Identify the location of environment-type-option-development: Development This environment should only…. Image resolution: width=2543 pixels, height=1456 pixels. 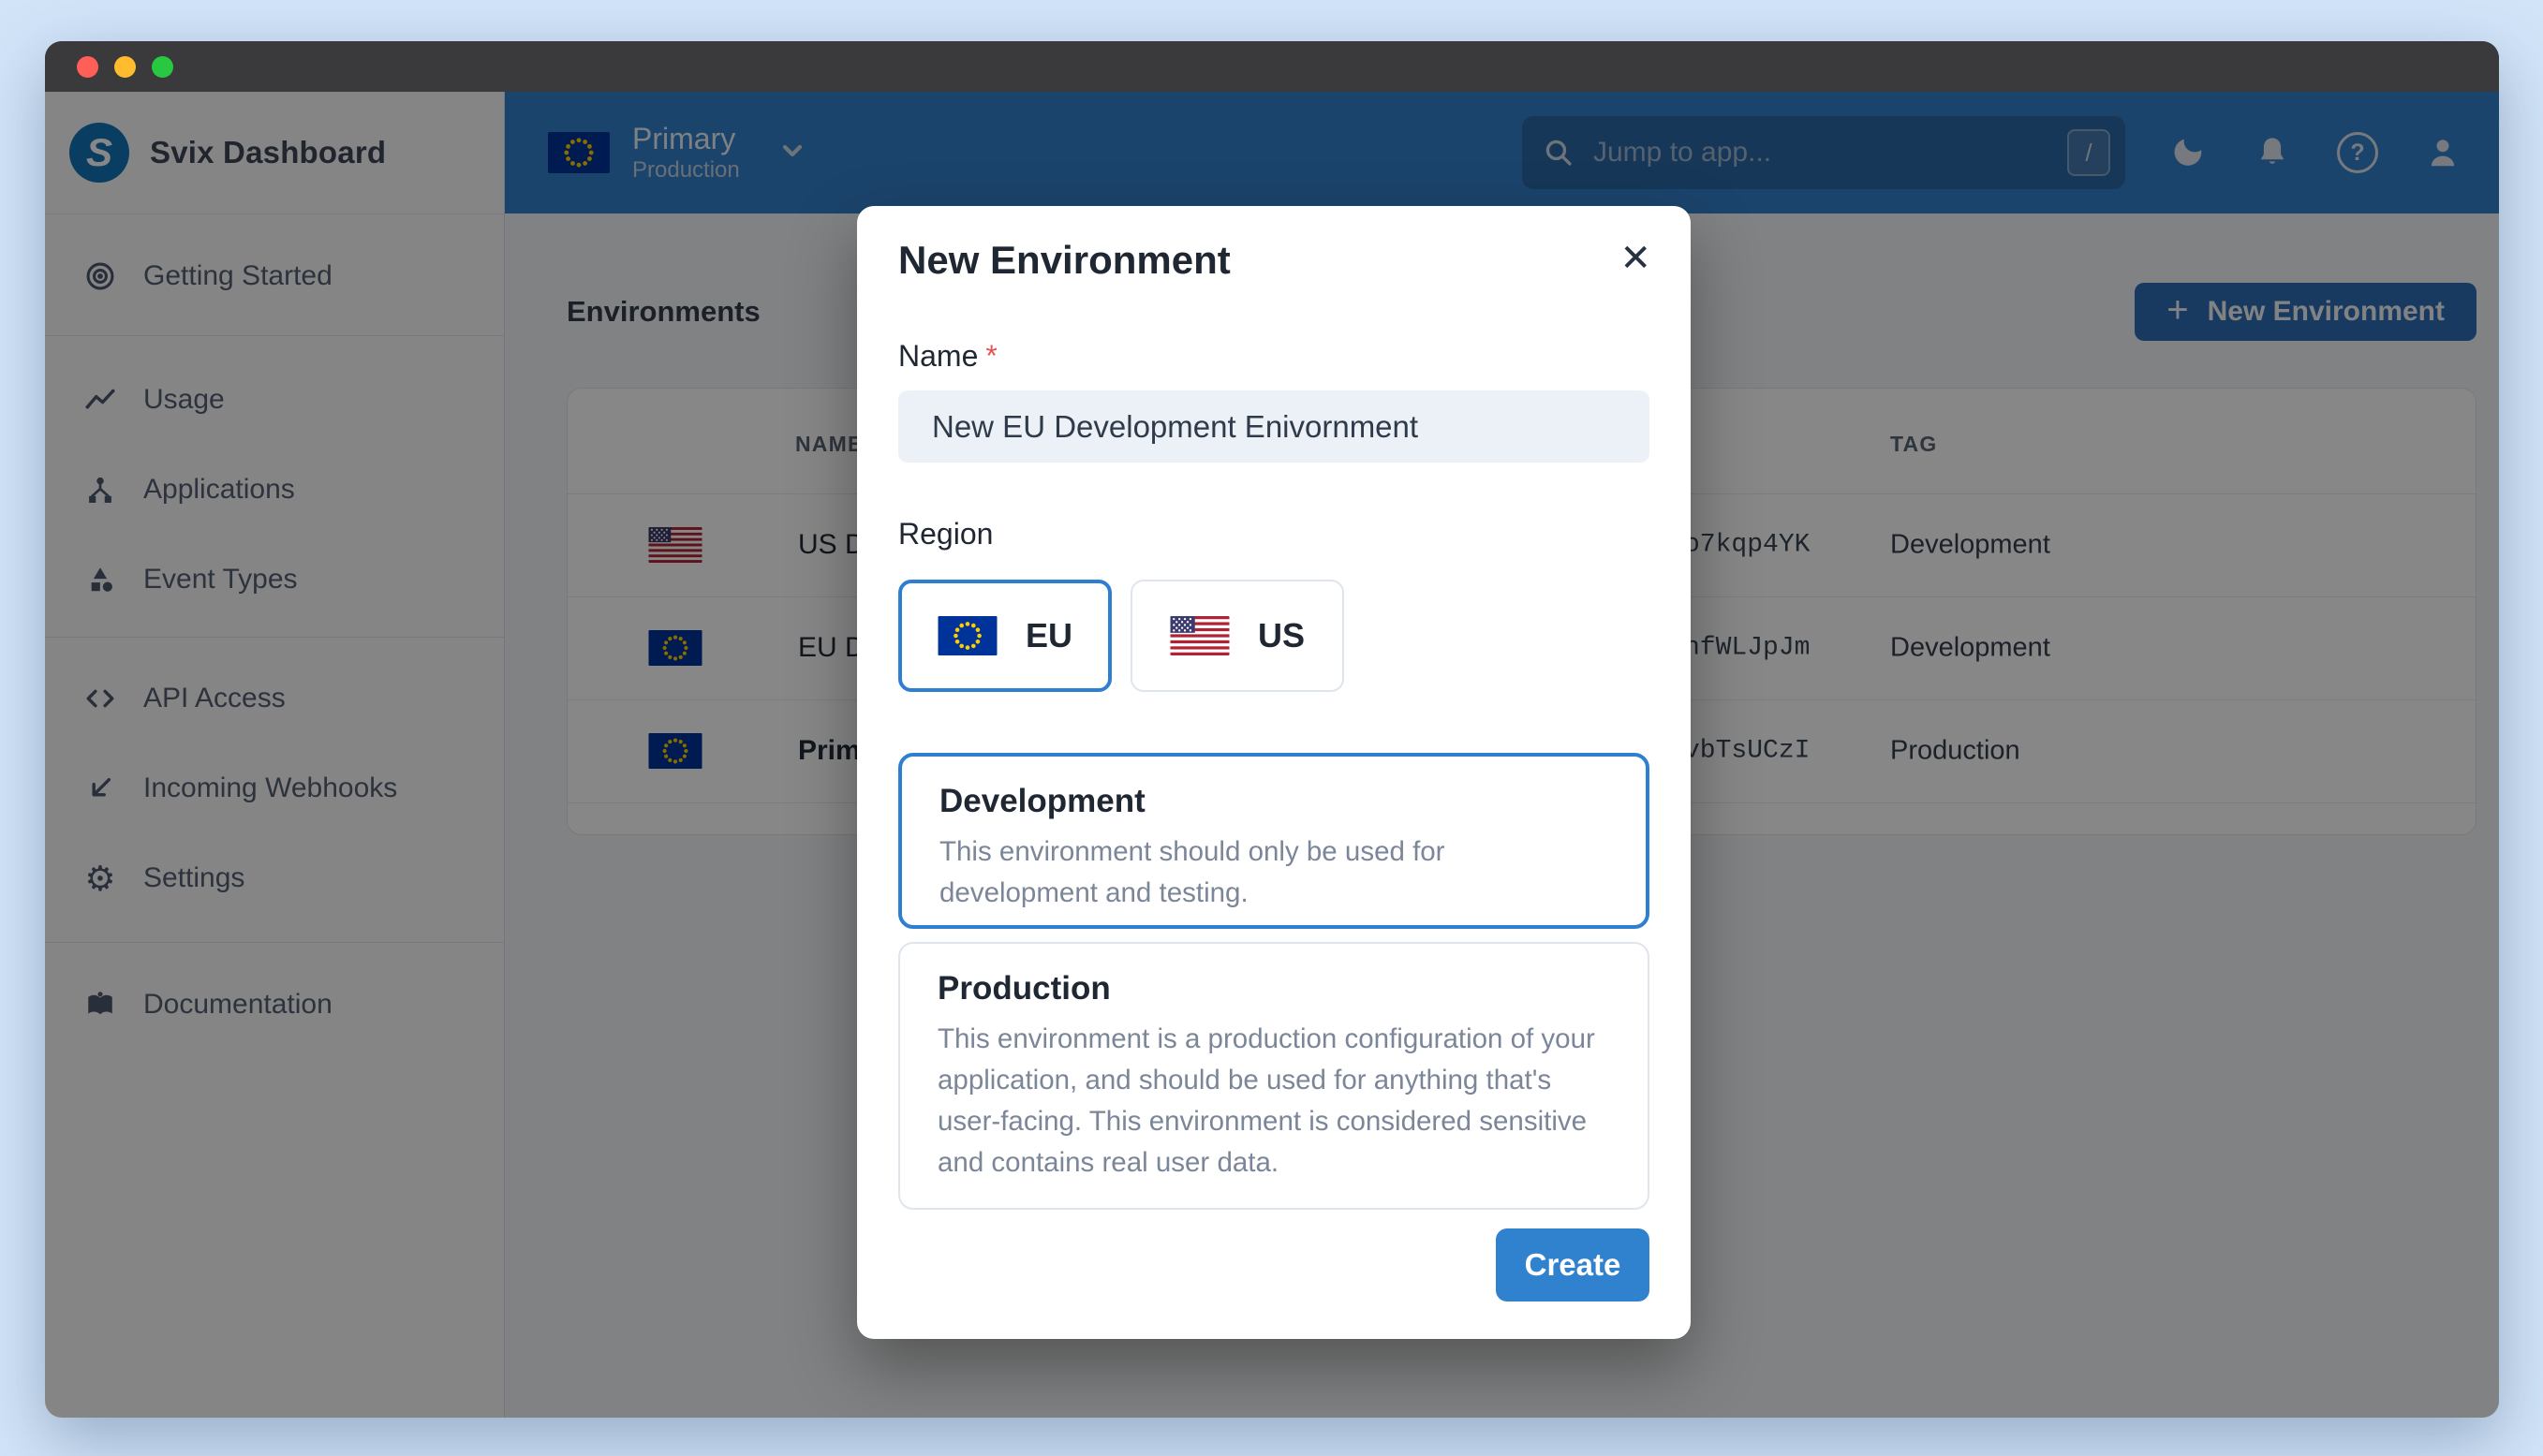
(1273, 841).